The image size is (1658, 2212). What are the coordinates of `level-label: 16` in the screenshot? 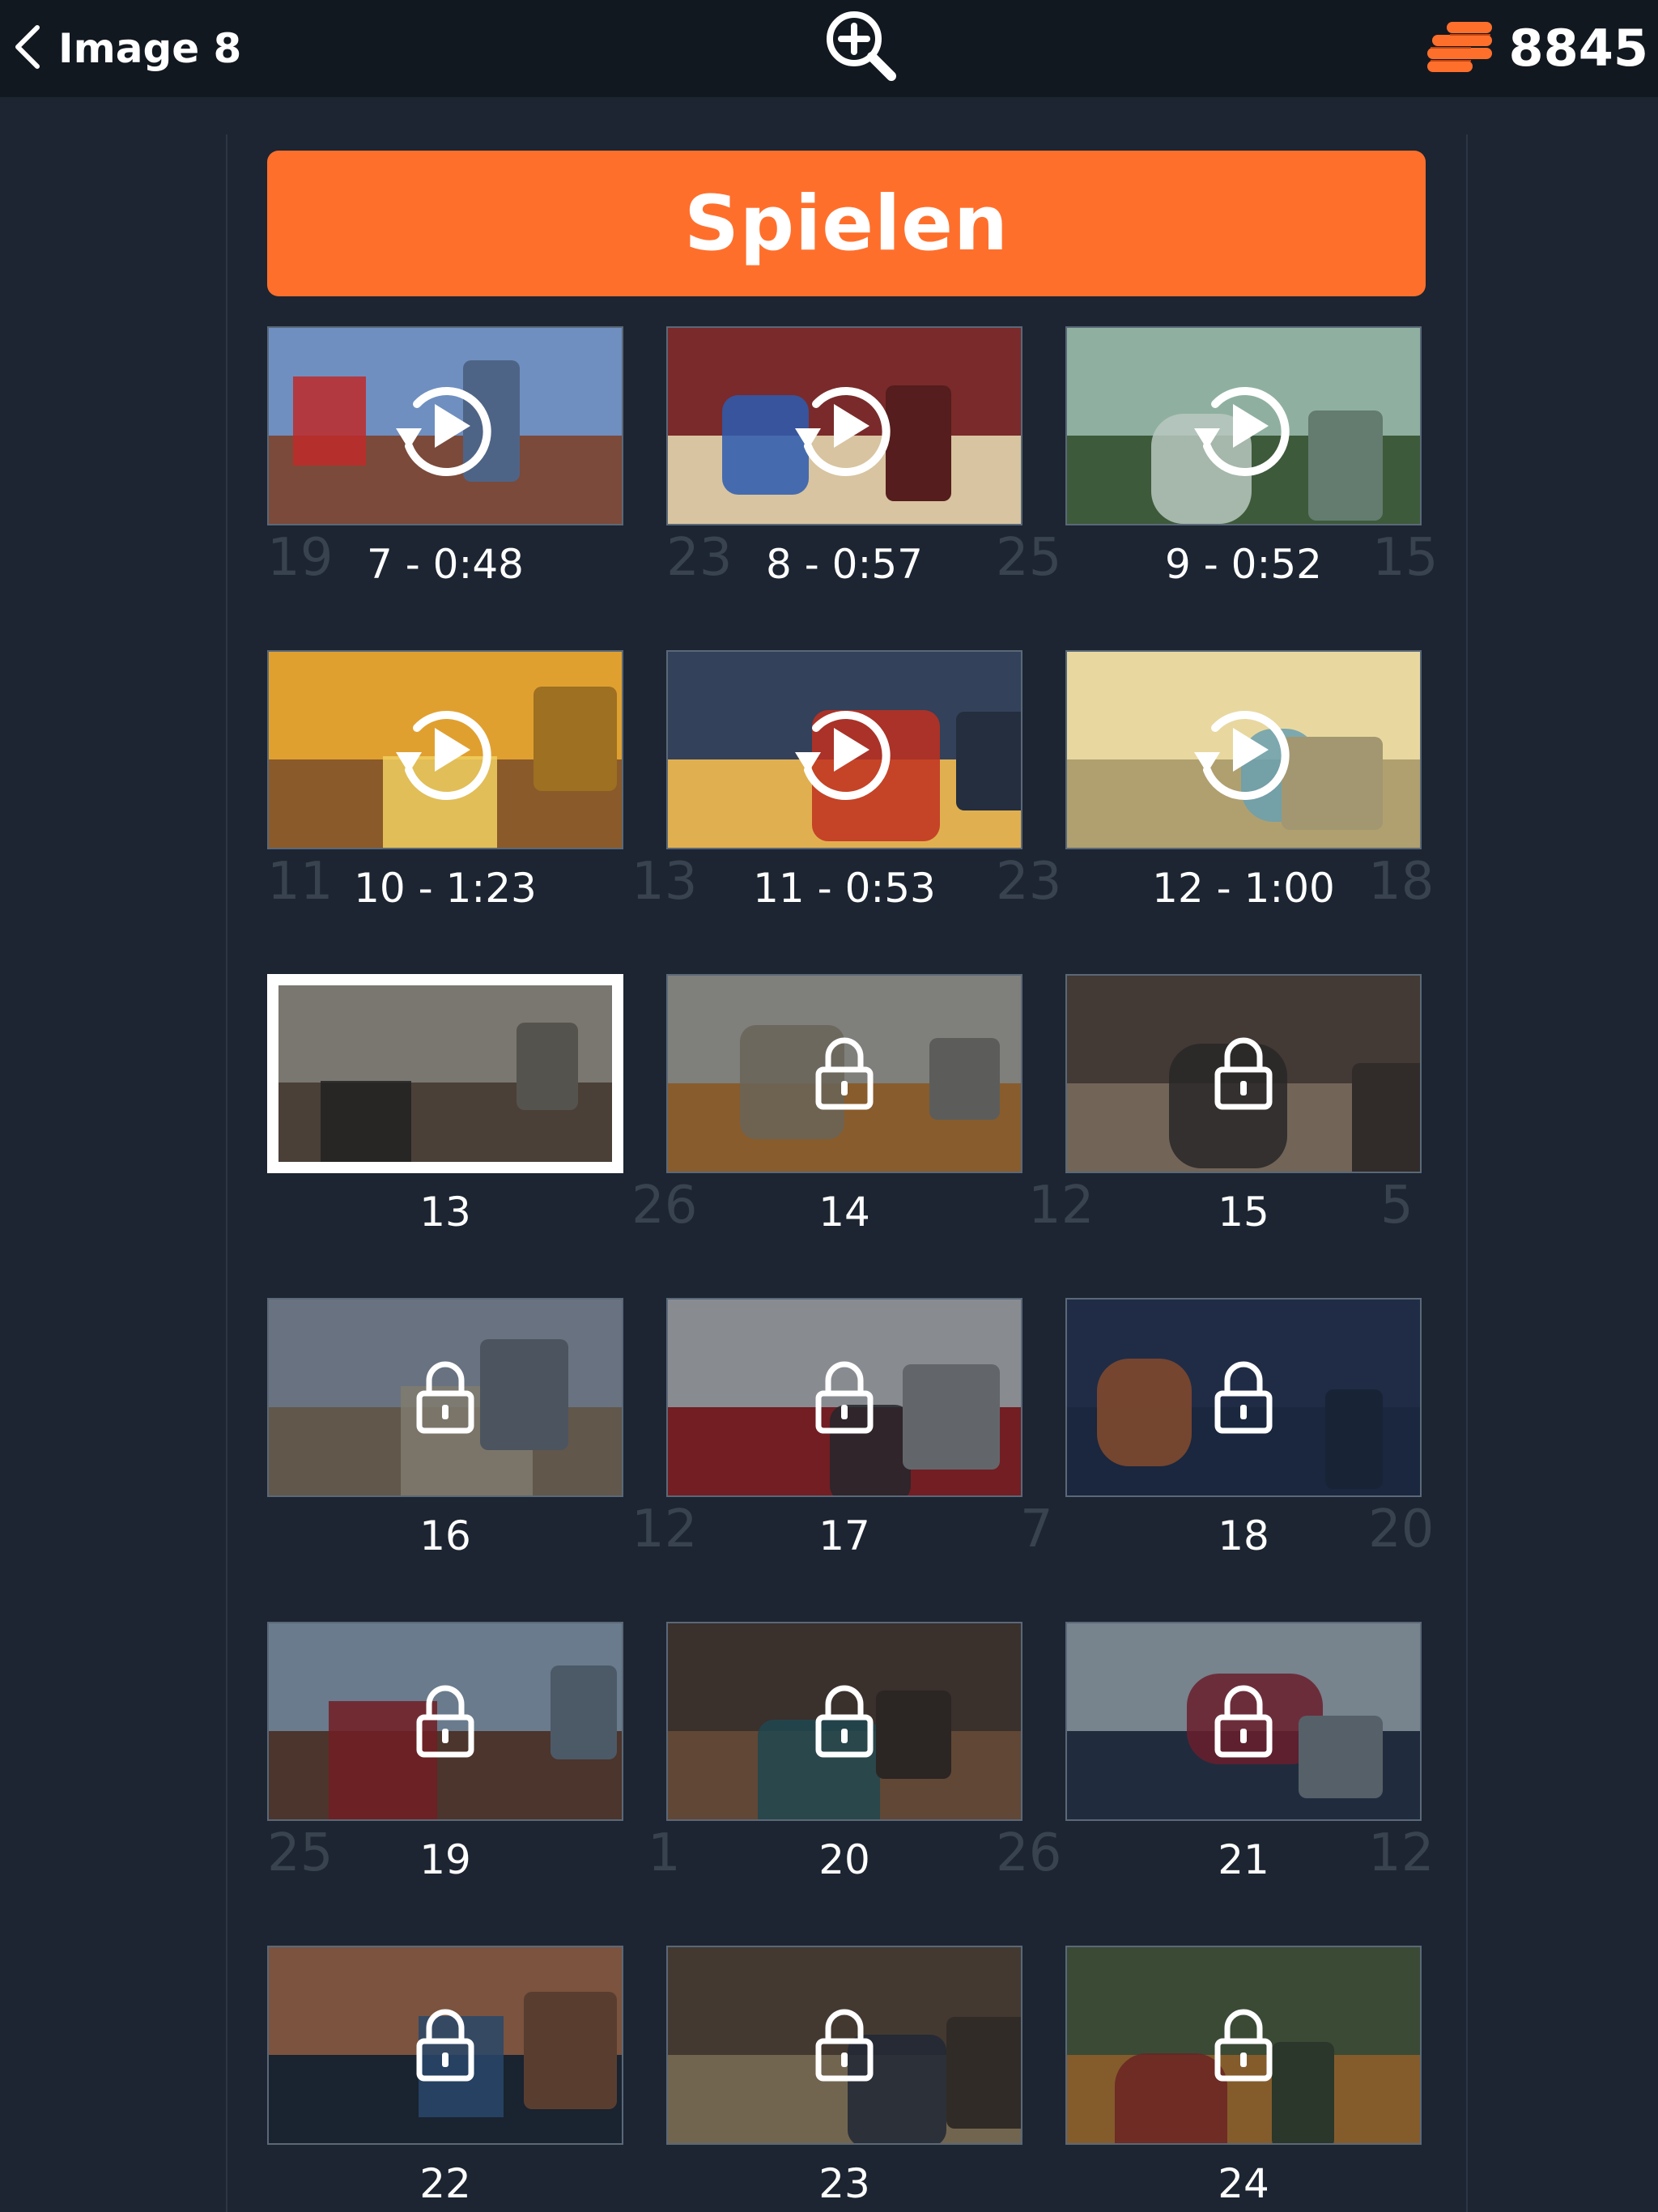 It's located at (445, 1536).